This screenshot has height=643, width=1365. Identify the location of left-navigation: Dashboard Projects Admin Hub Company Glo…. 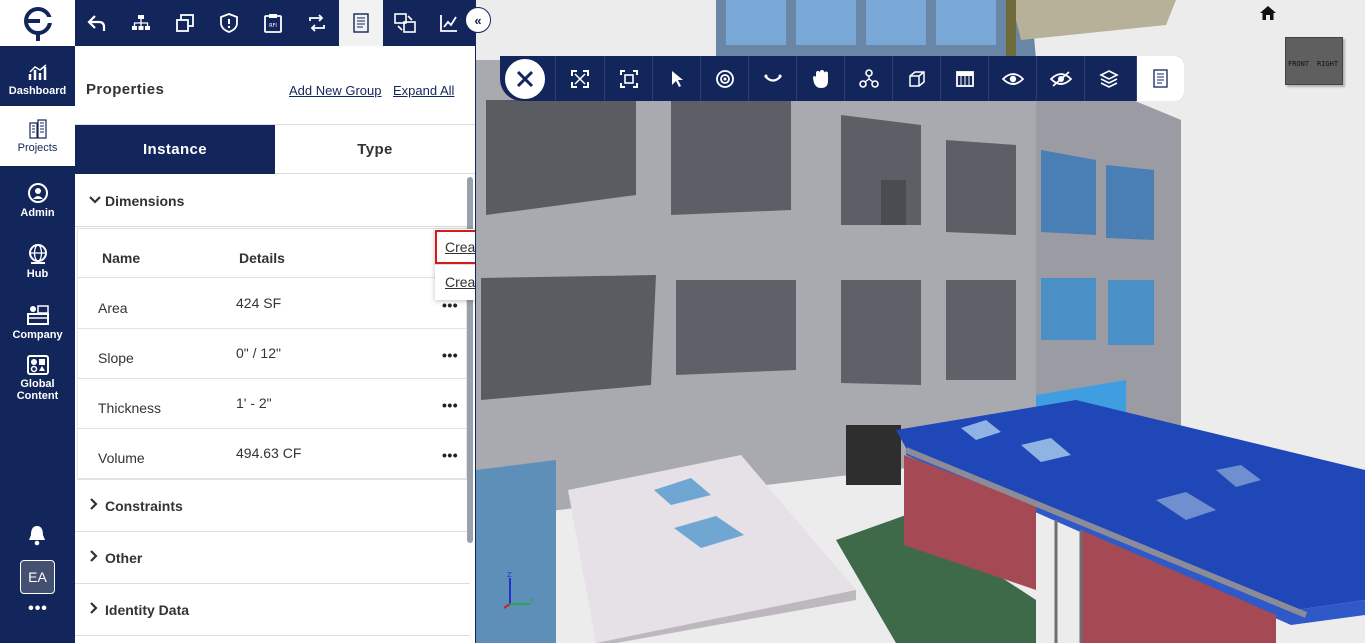
(37, 321).